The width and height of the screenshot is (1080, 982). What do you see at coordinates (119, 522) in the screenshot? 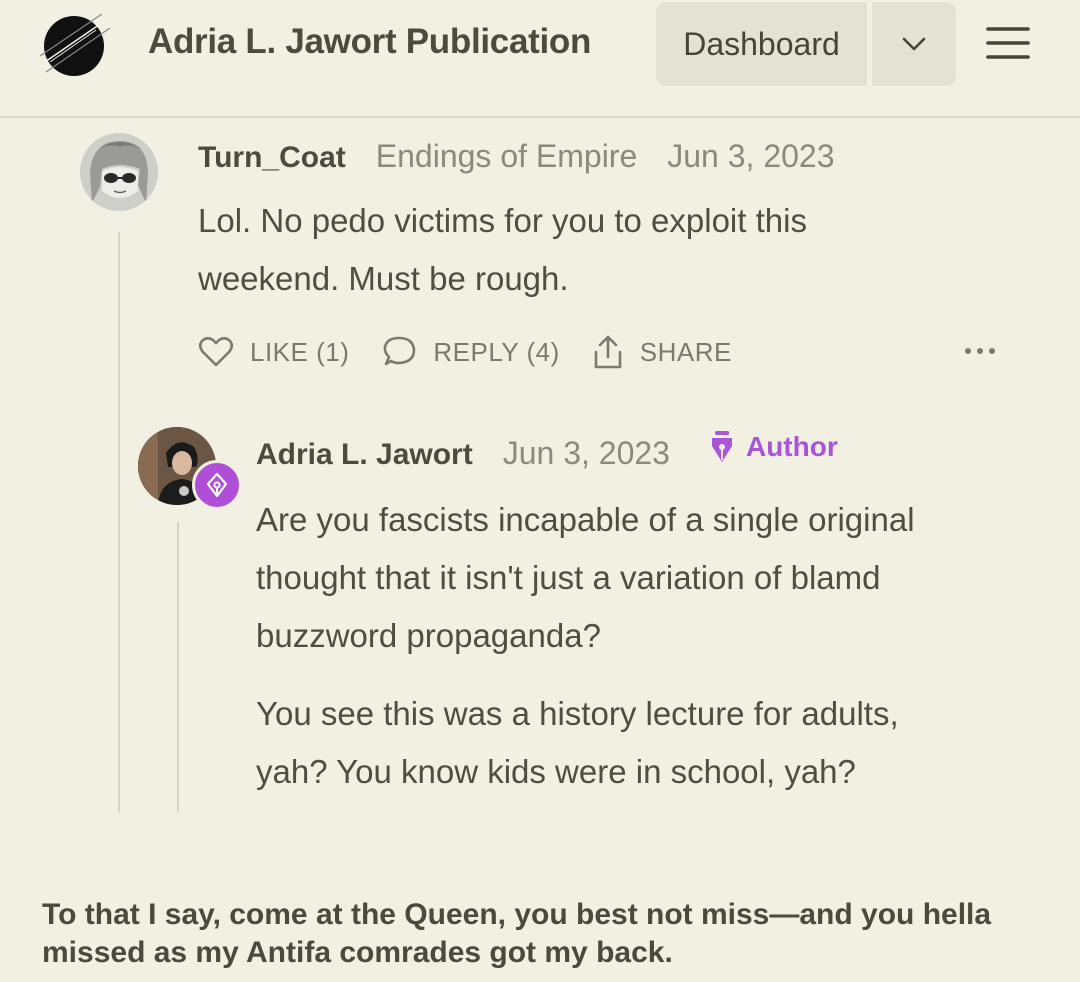
I see `thread-line` at bounding box center [119, 522].